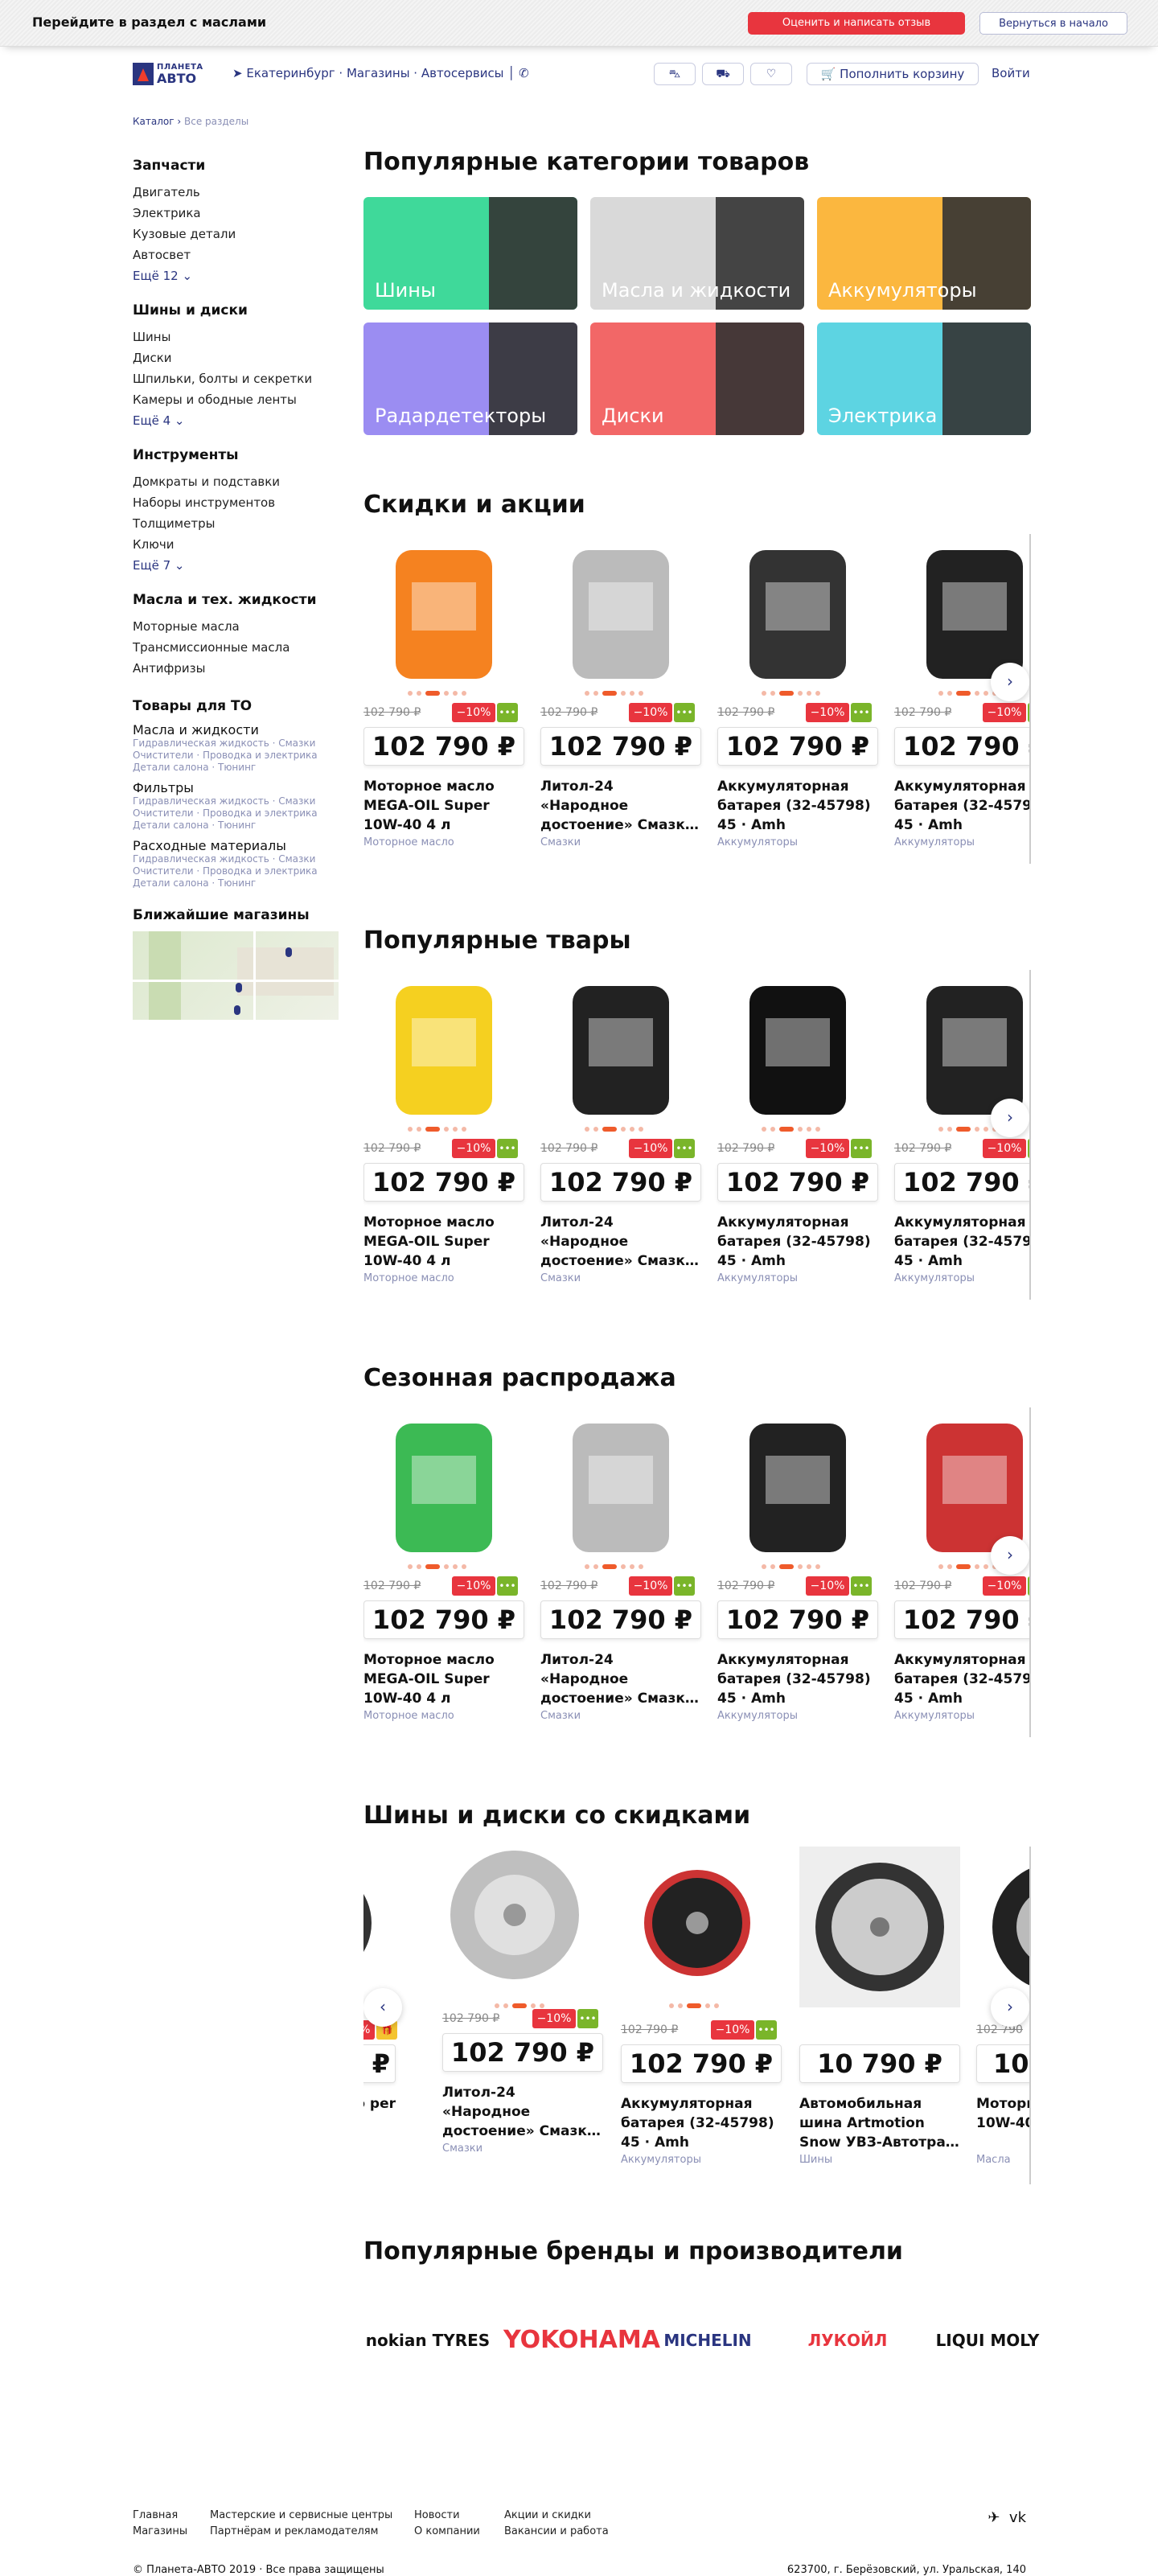  Describe the element at coordinates (237, 565) in the screenshot. I see `sidebar-more-link: Ещё 7 ⌄` at that location.